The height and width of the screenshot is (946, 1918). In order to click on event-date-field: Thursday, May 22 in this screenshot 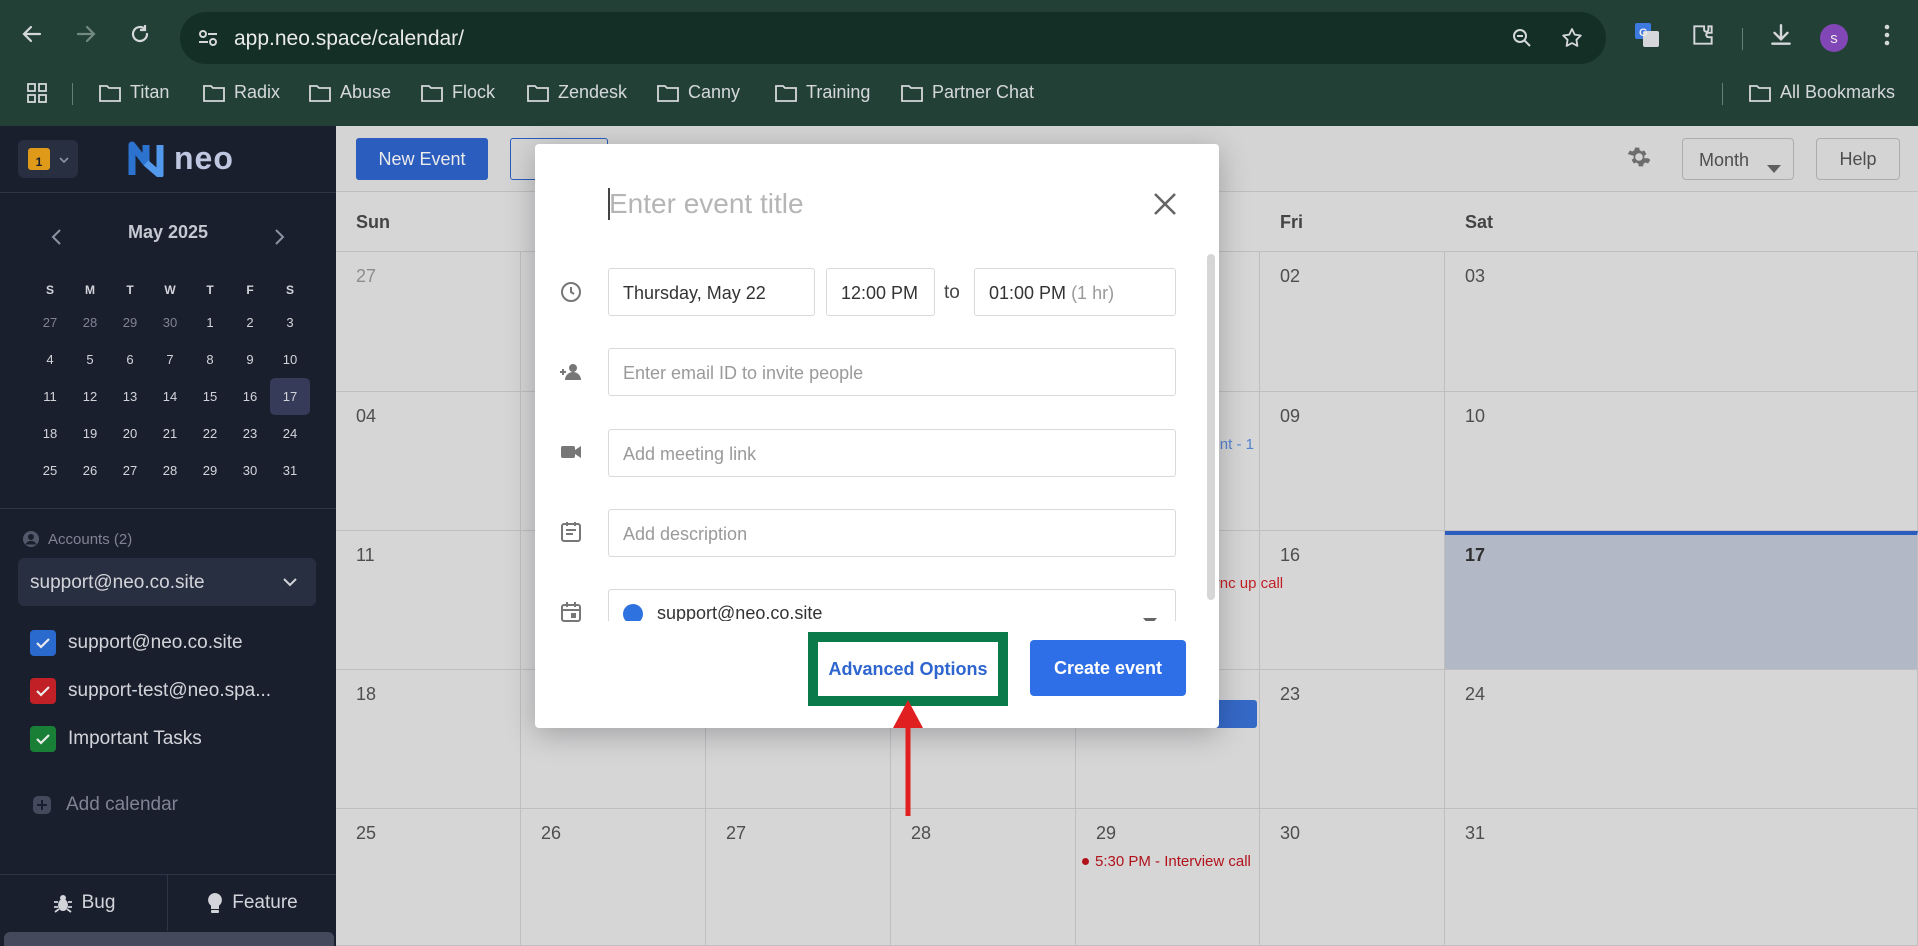, I will do `click(711, 292)`.